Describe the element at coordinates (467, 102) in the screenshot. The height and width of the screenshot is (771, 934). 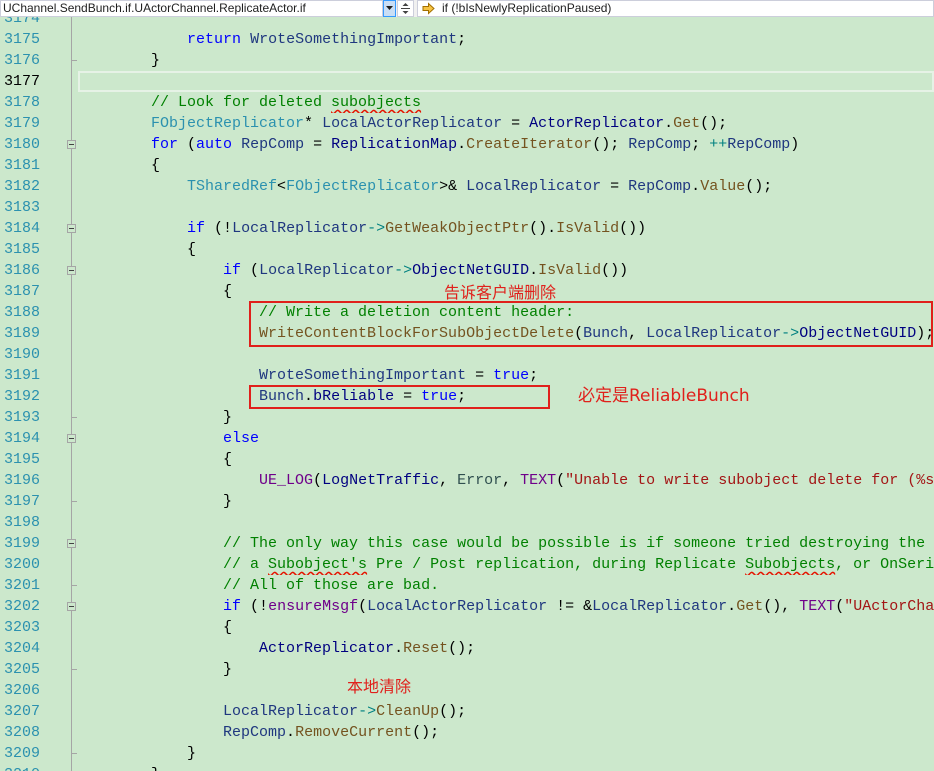
I see `code-line: 3178 // Look for deleted subobjects` at that location.